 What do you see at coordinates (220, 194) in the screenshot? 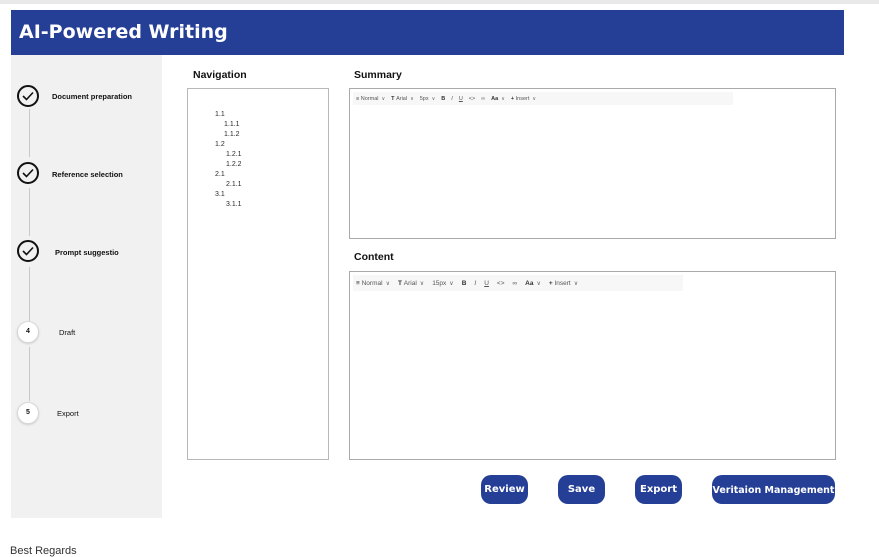
I see `tree-item: 3.1` at bounding box center [220, 194].